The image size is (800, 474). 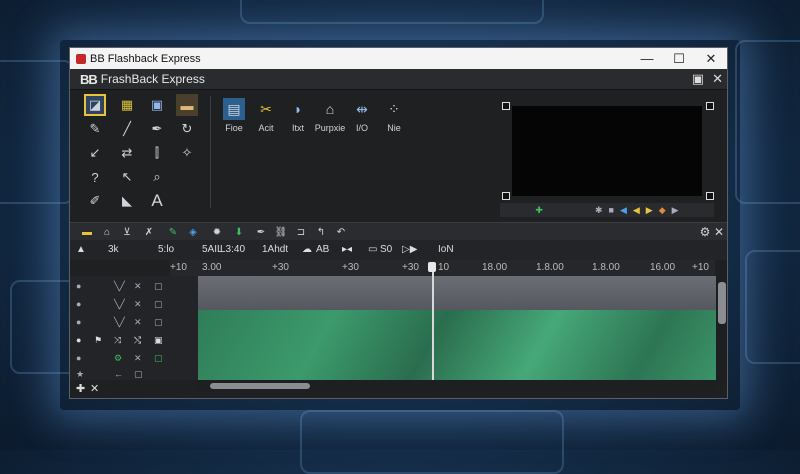 I want to click on action-button-5: ⁘ Nie, so click(x=394, y=116).